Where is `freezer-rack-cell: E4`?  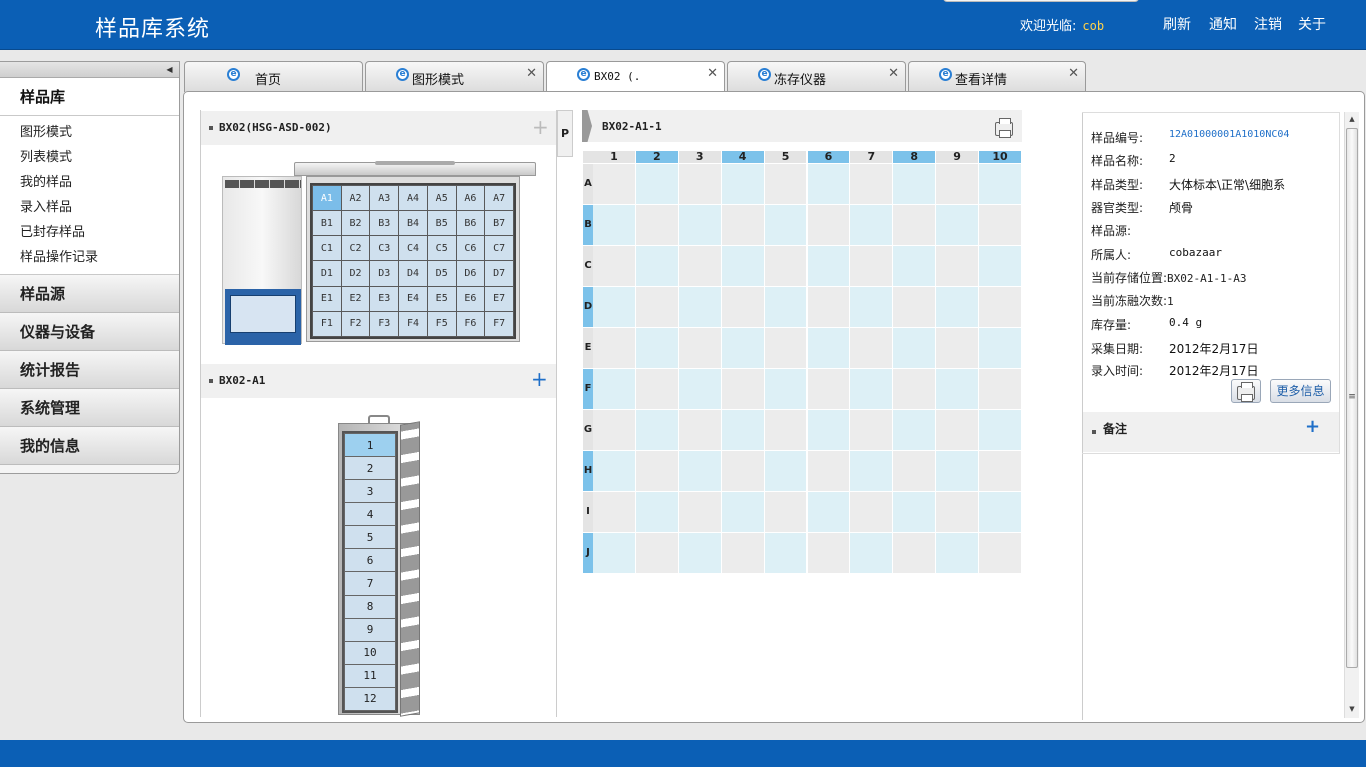 freezer-rack-cell: E4 is located at coordinates (413, 298).